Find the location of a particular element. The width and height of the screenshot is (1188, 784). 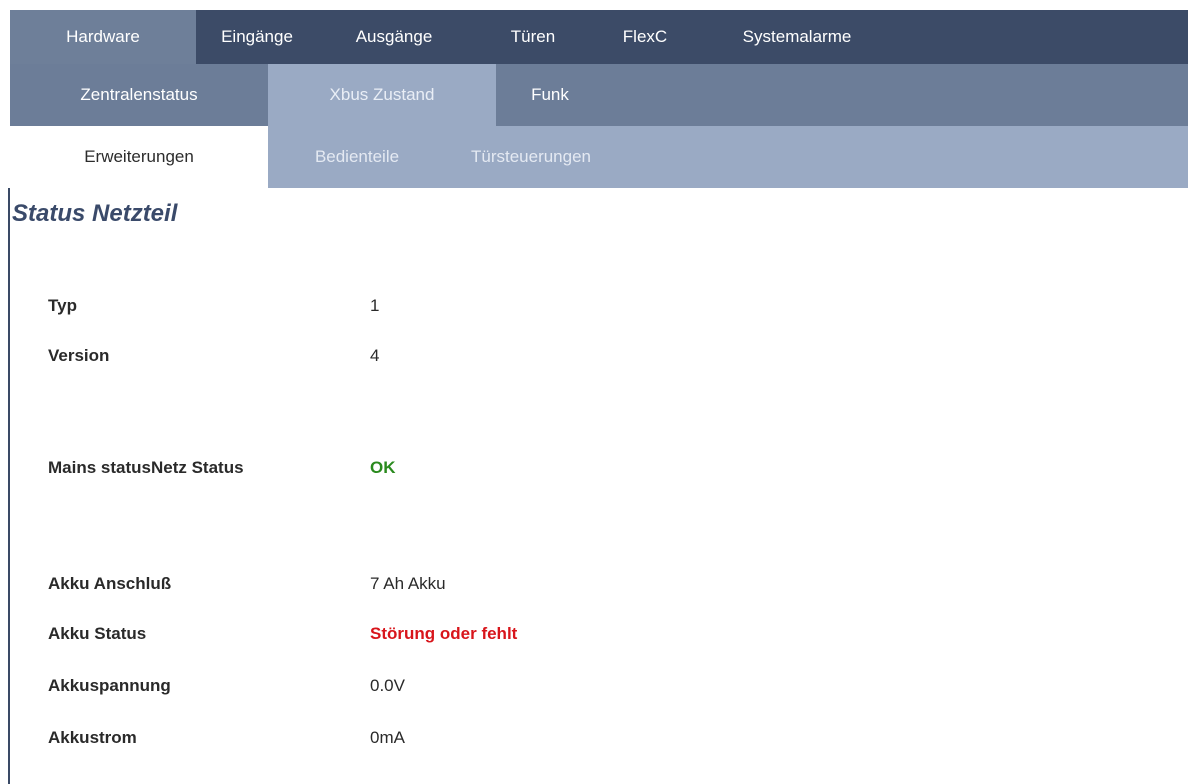

status-label: Akkuspannung is located at coordinates (109, 685).